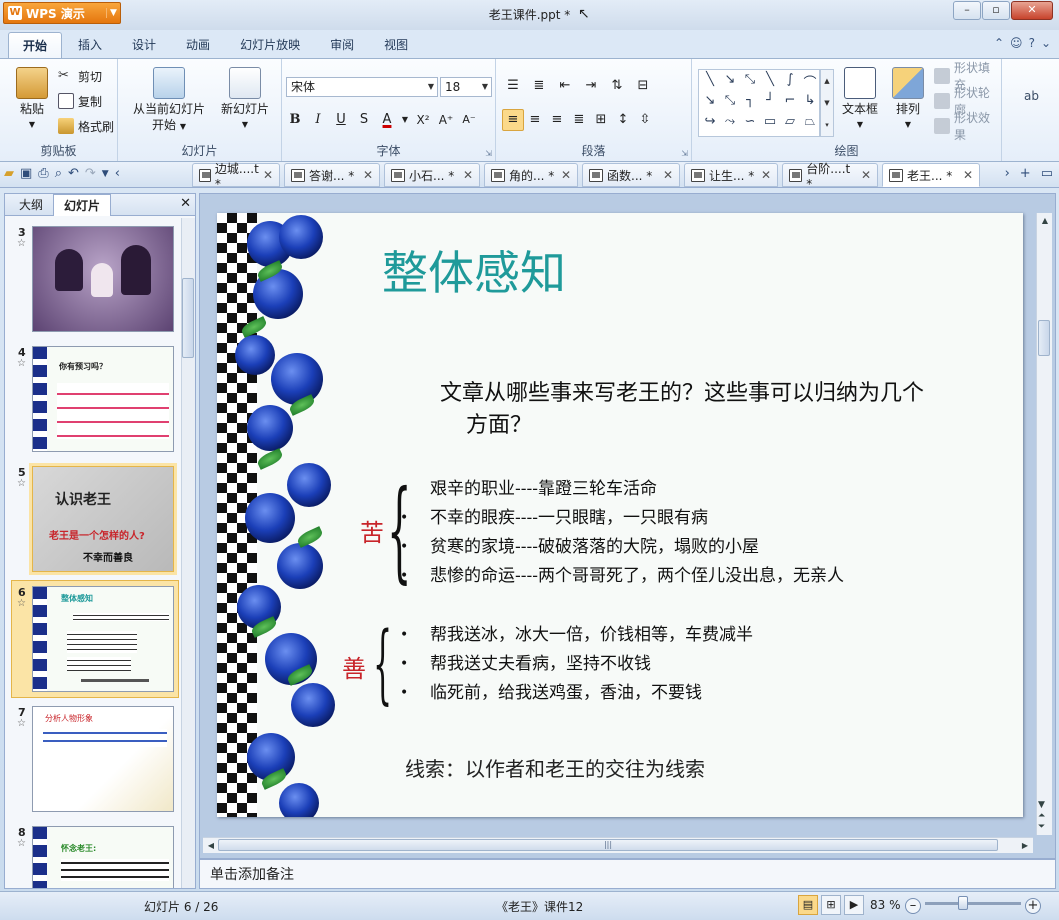 The height and width of the screenshot is (920, 1059). What do you see at coordinates (103, 639) in the screenshot?
I see `thumbnail-slide-6: 整体感知` at bounding box center [103, 639].